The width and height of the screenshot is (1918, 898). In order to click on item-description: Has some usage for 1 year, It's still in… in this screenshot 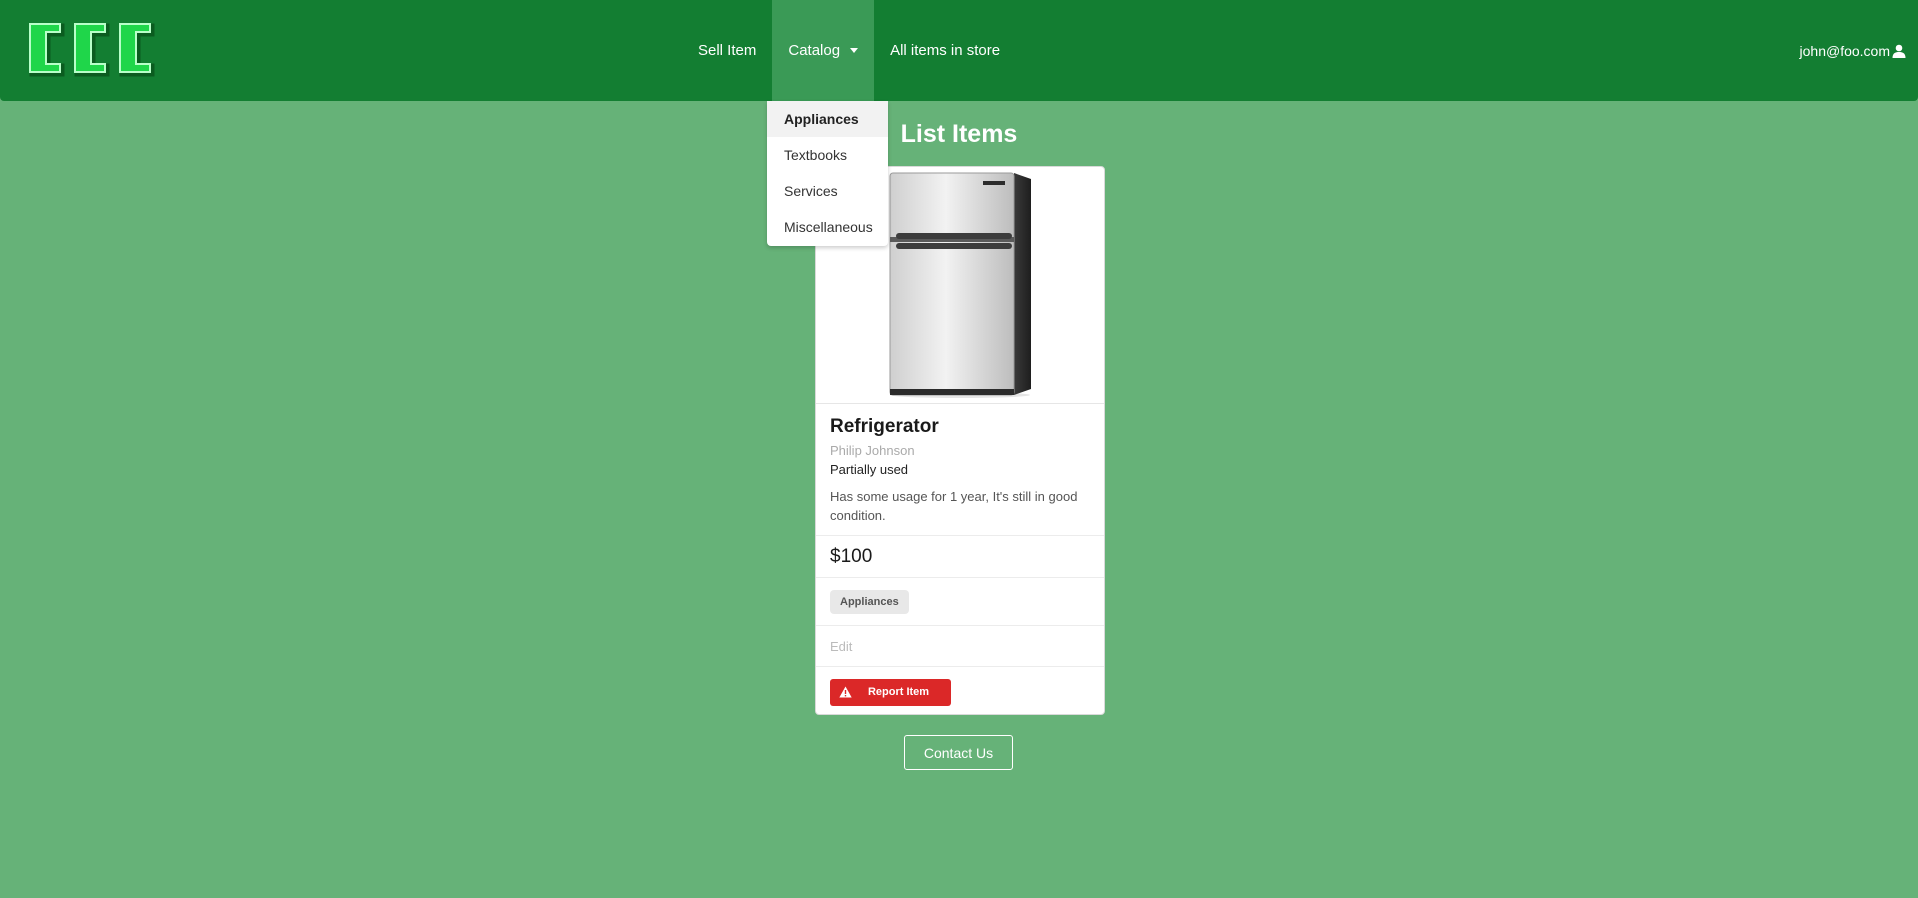, I will do `click(954, 506)`.